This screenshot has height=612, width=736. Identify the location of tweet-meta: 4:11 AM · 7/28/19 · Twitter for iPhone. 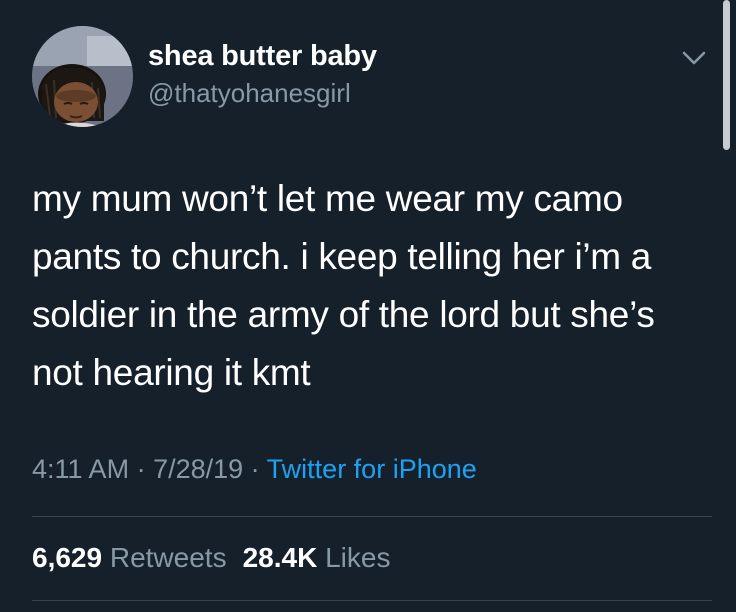
(254, 469).